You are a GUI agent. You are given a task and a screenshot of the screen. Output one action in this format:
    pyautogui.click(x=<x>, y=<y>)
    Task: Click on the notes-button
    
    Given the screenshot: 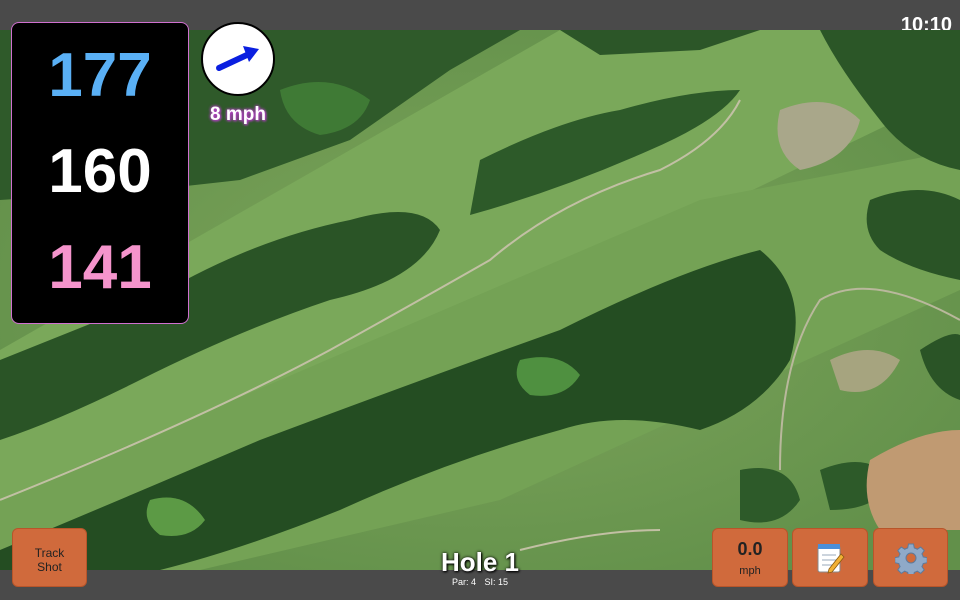 What is the action you would take?
    pyautogui.click(x=830, y=557)
    